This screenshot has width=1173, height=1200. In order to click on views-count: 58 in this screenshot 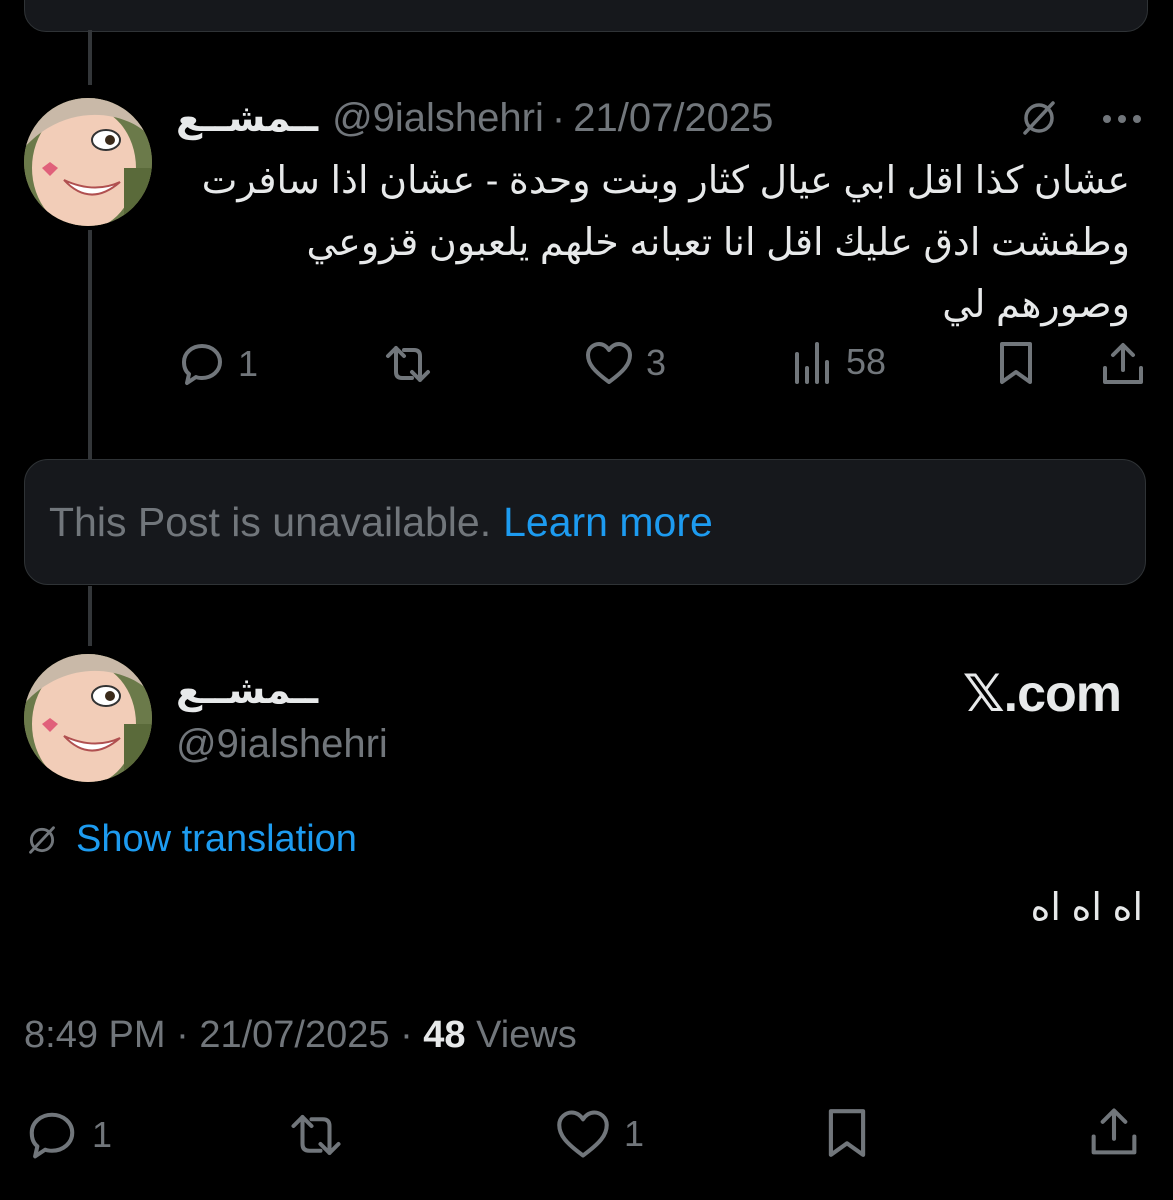, I will do `click(866, 361)`.